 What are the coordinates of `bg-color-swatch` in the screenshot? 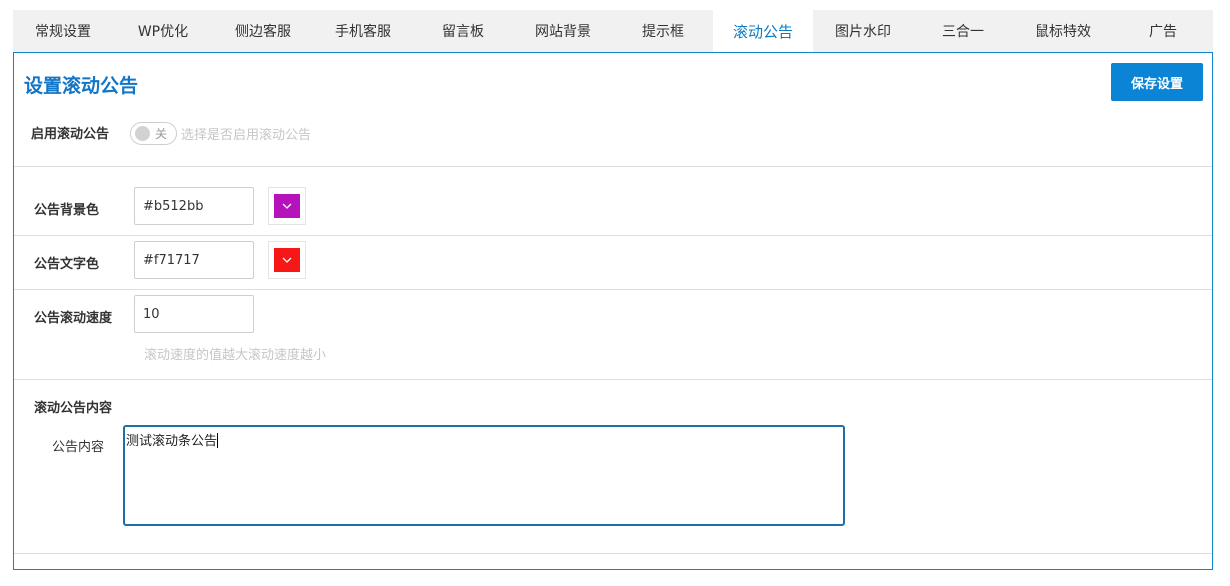 It's located at (287, 206).